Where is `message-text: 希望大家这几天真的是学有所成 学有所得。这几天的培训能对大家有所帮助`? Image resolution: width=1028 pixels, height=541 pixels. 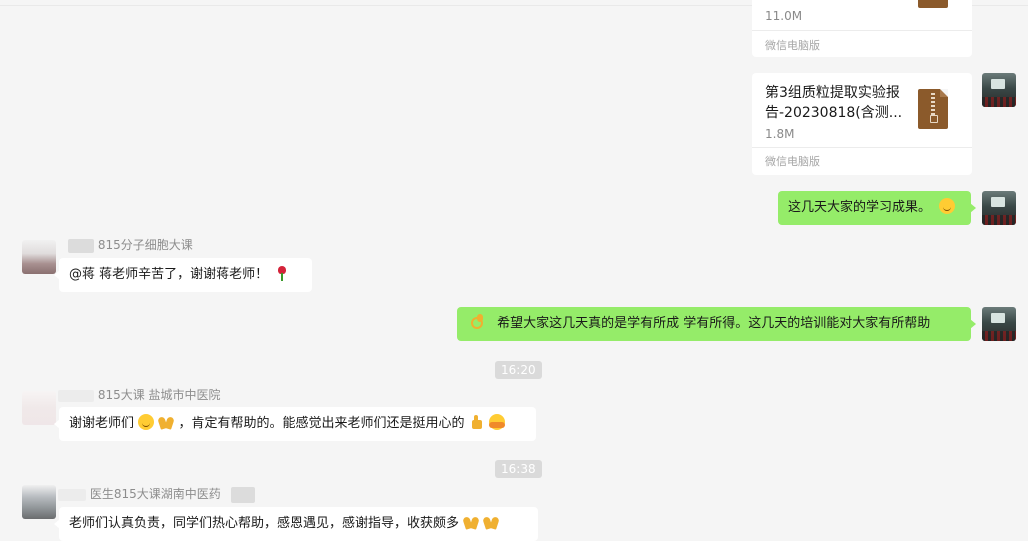
message-text: 希望大家这几天真的是学有所成 学有所得。这几天的培训能对大家有所帮助 is located at coordinates (714, 323).